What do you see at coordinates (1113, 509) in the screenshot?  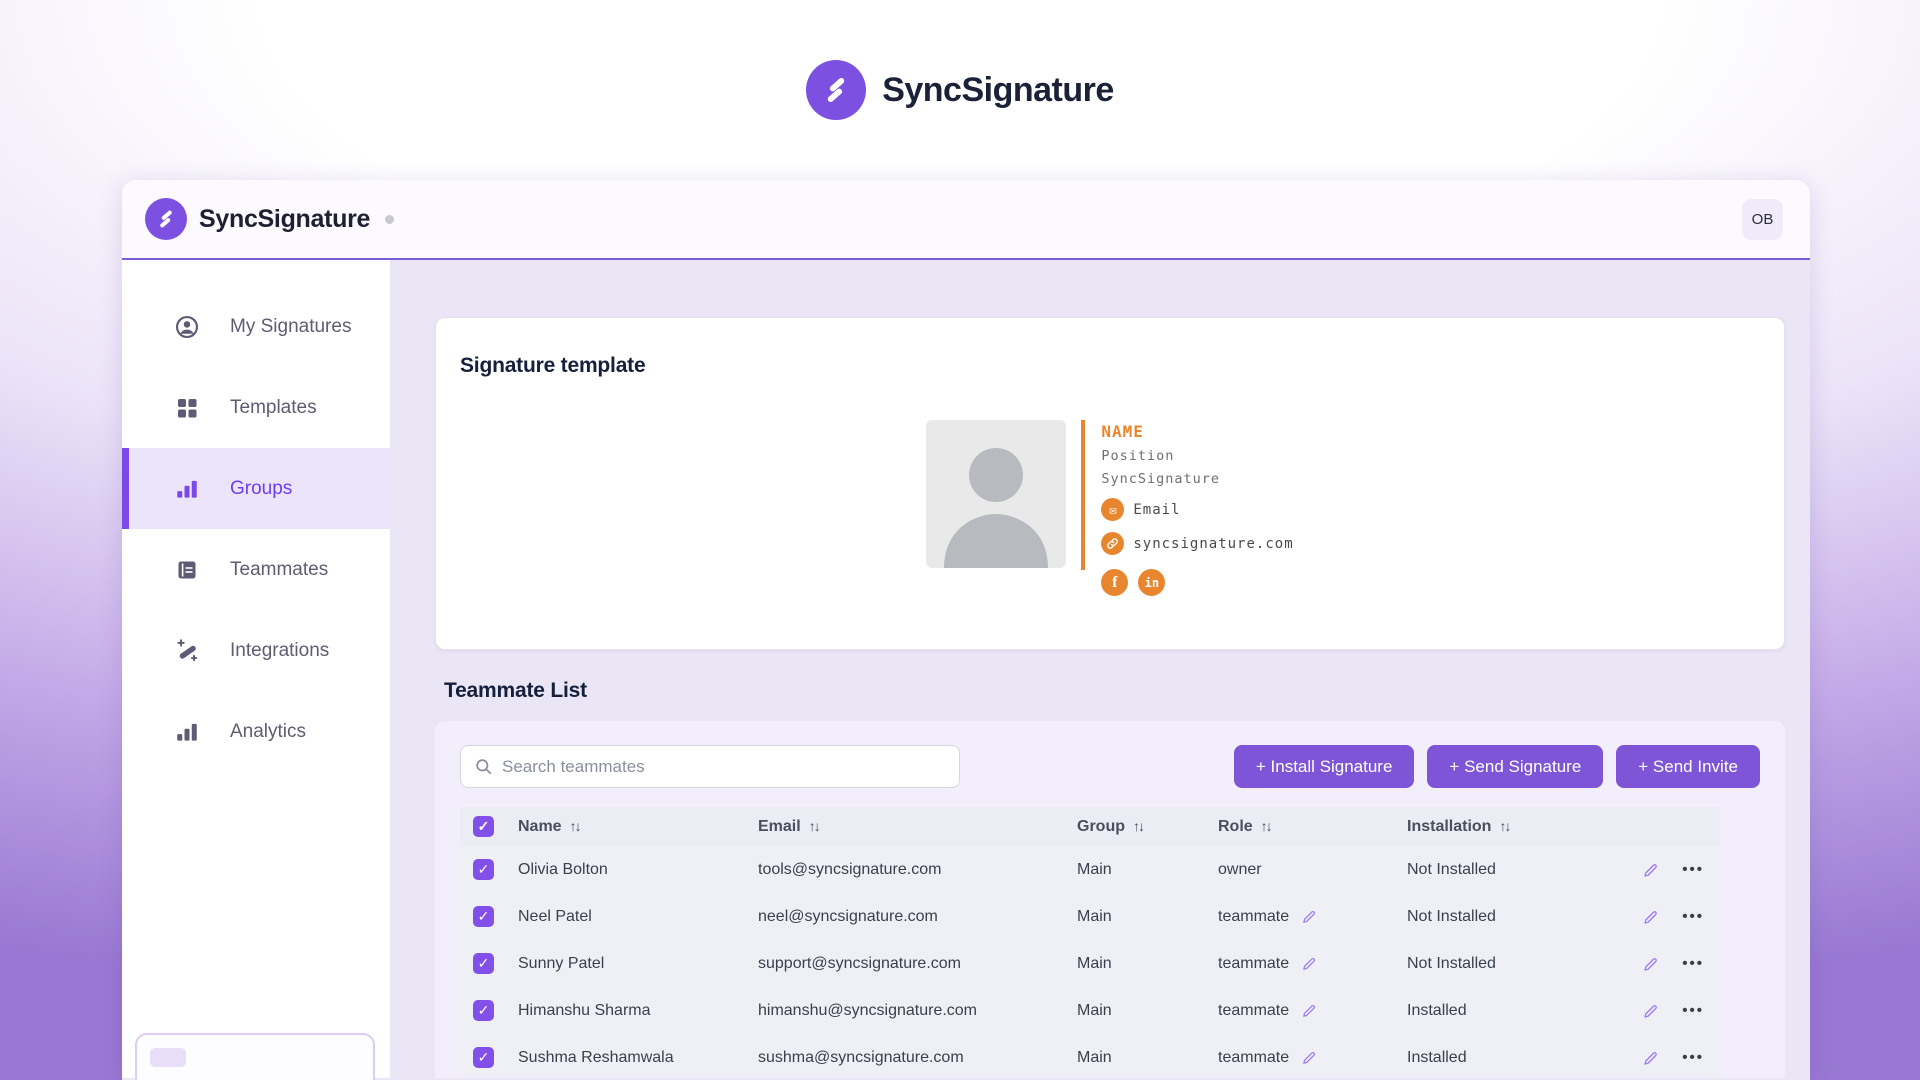 I see `email-icon: ✉` at bounding box center [1113, 509].